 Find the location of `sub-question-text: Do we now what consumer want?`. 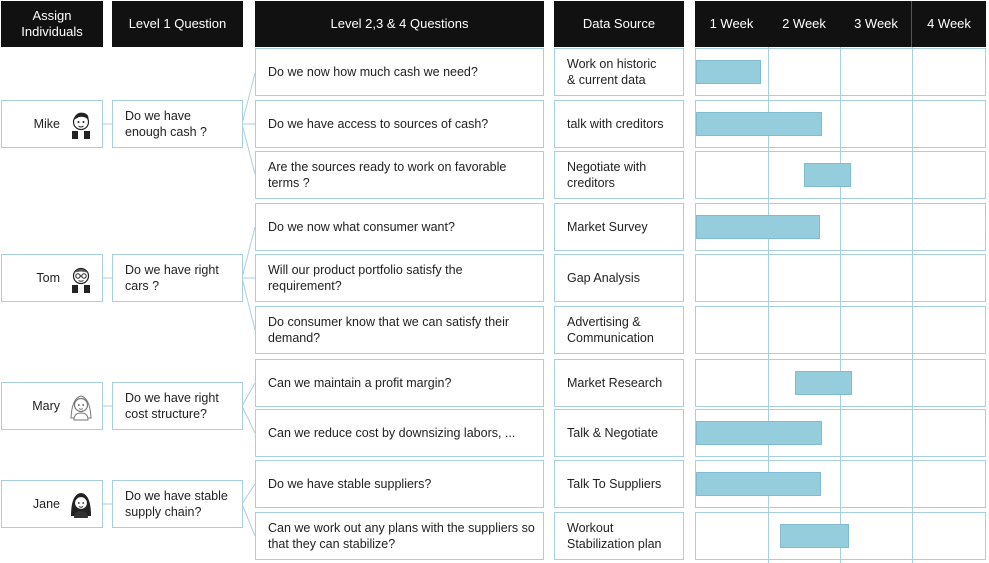

sub-question-text: Do we now what consumer want? is located at coordinates (361, 227).